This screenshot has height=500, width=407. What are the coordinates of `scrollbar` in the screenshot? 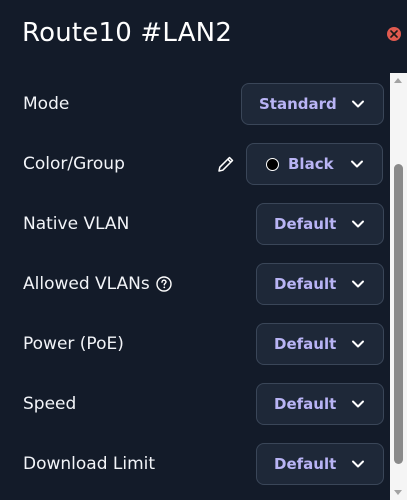 It's located at (398, 286).